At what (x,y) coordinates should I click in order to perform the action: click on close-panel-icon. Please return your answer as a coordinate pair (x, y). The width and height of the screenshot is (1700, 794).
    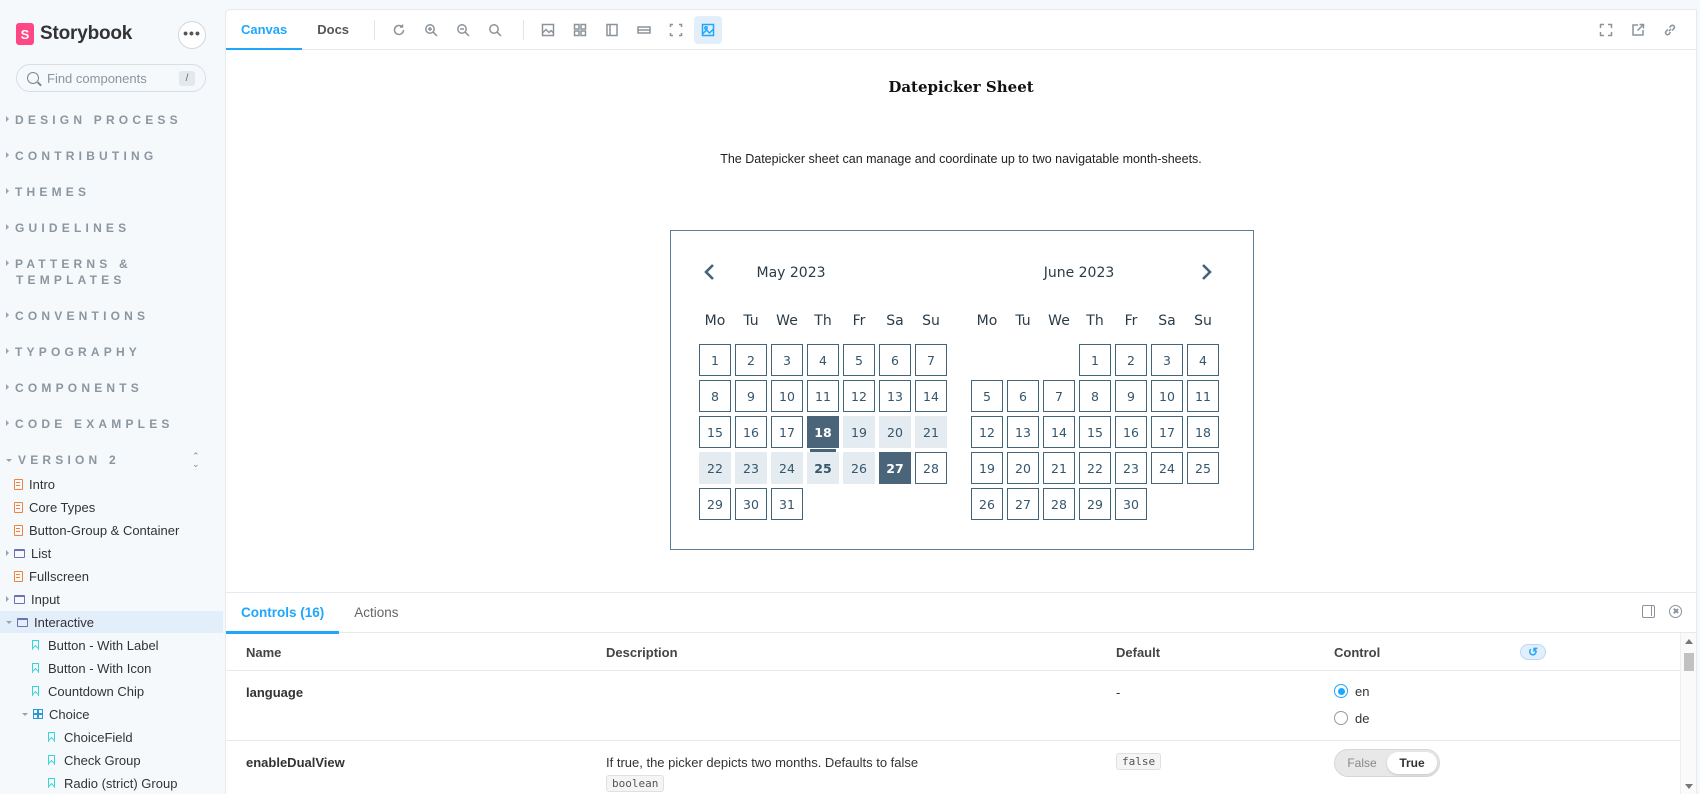
    Looking at the image, I should click on (1675, 611).